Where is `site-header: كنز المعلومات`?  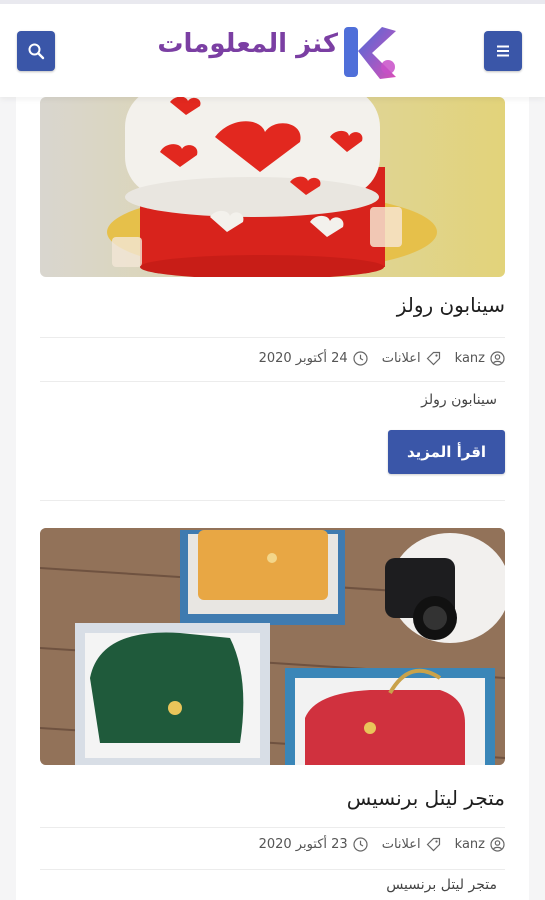 site-header: كنز المعلومات is located at coordinates (272, 48).